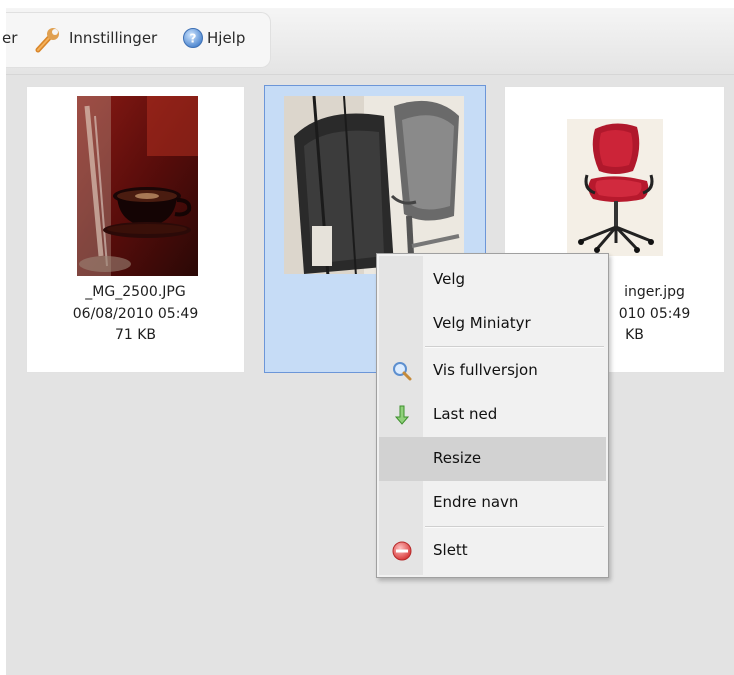 The image size is (734, 675). What do you see at coordinates (450, 550) in the screenshot?
I see `menu-item-label: Slett` at bounding box center [450, 550].